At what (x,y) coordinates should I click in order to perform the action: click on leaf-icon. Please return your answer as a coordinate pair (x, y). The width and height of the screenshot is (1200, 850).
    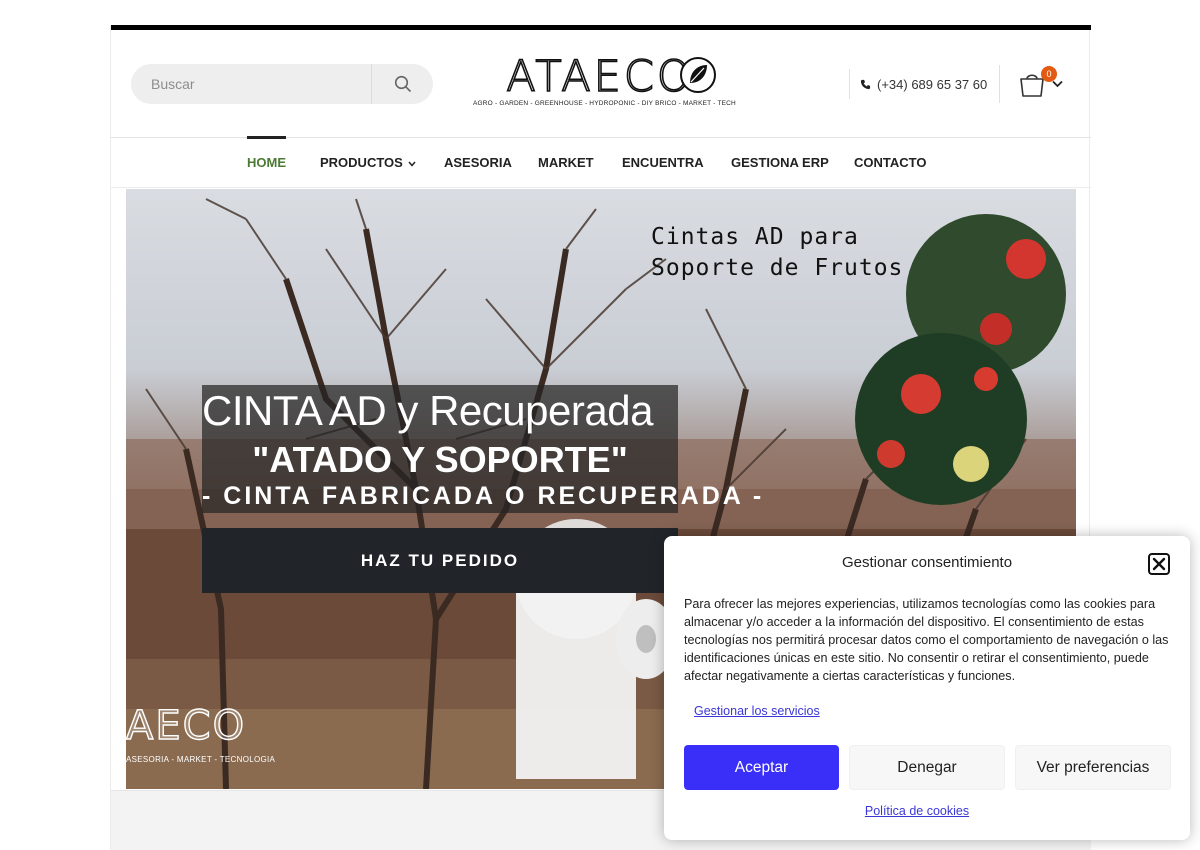
    Looking at the image, I should click on (698, 75).